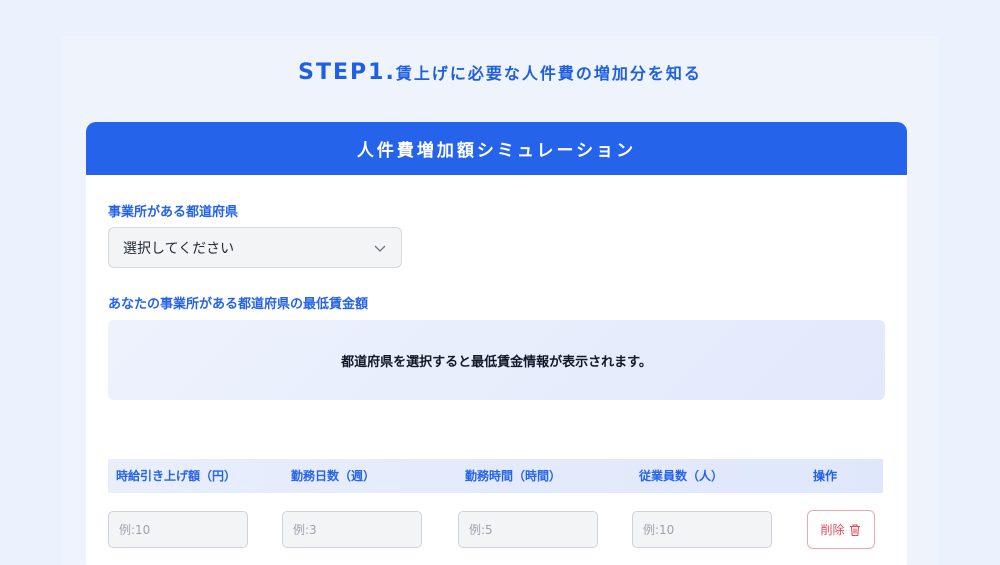  I want to click on column-header-days: 勤務日数（週）, so click(333, 476).